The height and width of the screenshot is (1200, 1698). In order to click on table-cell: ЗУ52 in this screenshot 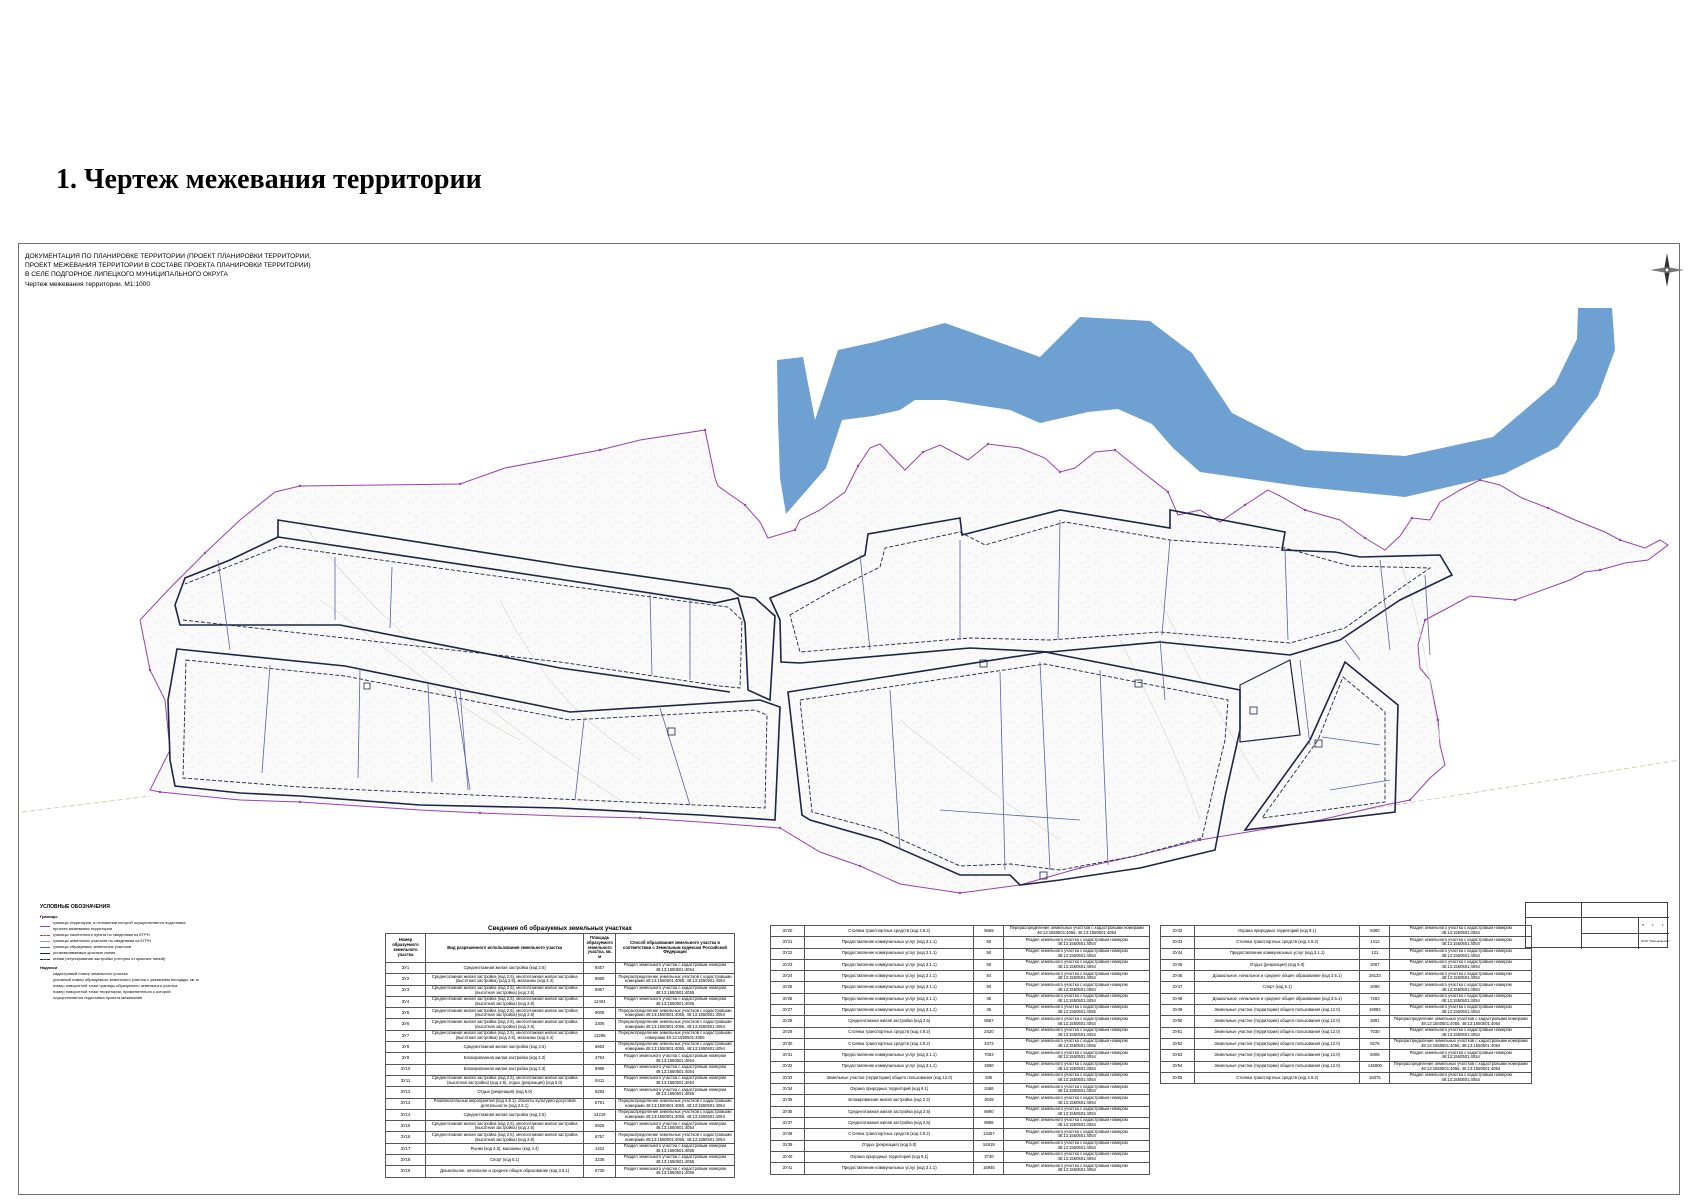, I will do `click(1177, 1044)`.